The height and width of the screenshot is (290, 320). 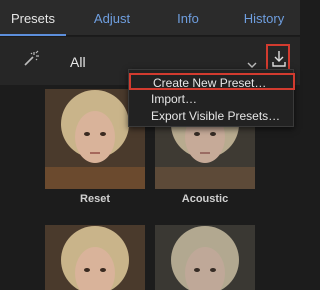 What do you see at coordinates (78, 62) in the screenshot?
I see `preset-filter-select: All` at bounding box center [78, 62].